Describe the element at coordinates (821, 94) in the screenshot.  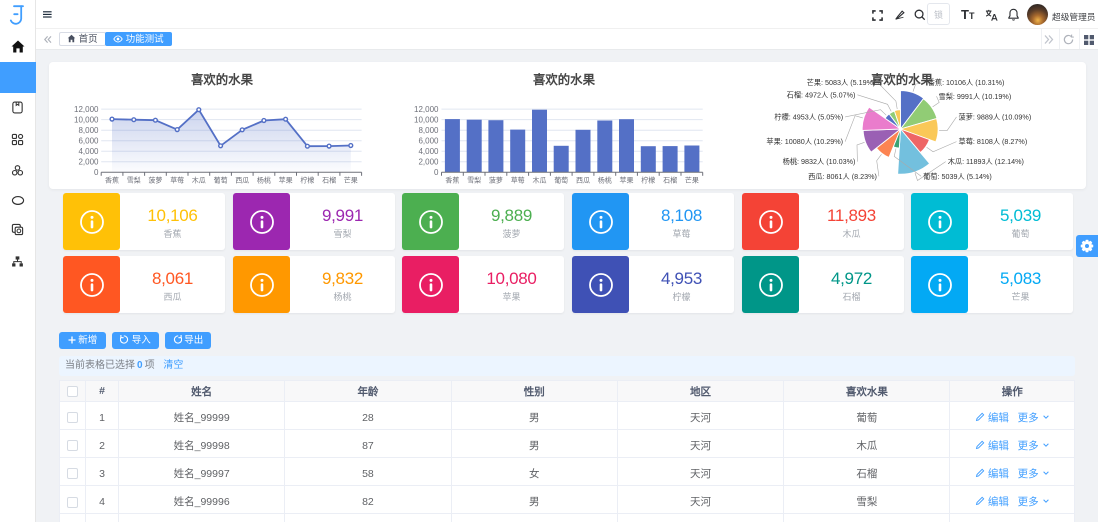
I see `svg-text: 石榴: 4972人 (5.07%)` at that location.